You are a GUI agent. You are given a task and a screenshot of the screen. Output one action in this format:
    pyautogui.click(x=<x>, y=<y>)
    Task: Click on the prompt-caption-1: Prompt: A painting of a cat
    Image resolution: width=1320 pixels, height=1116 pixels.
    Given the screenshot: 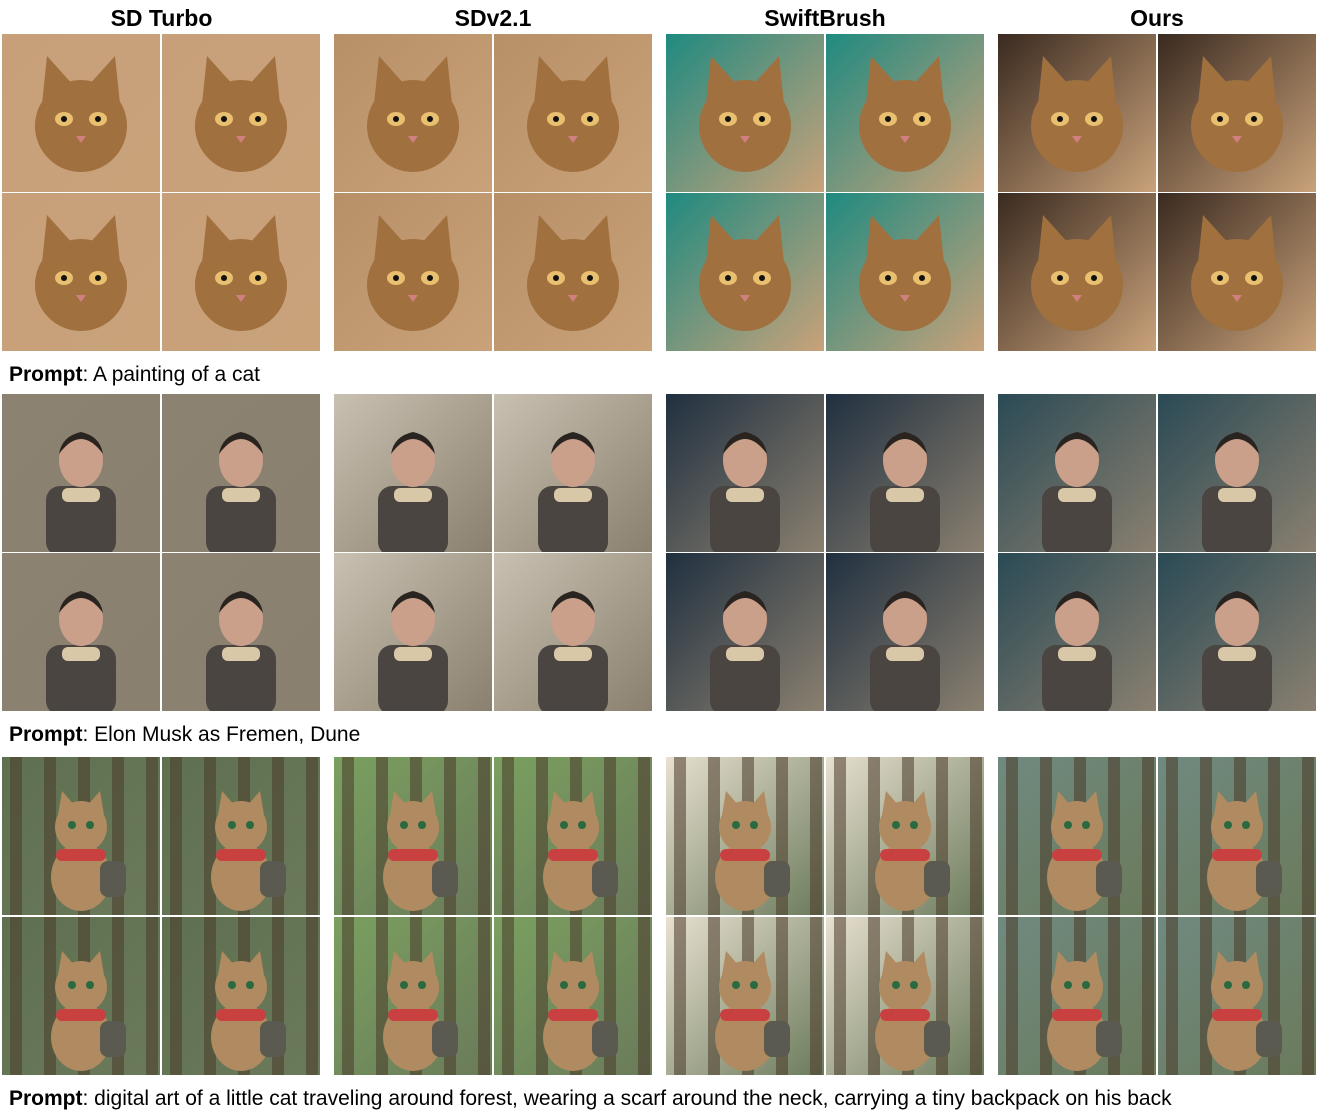 What is the action you would take?
    pyautogui.click(x=134, y=374)
    